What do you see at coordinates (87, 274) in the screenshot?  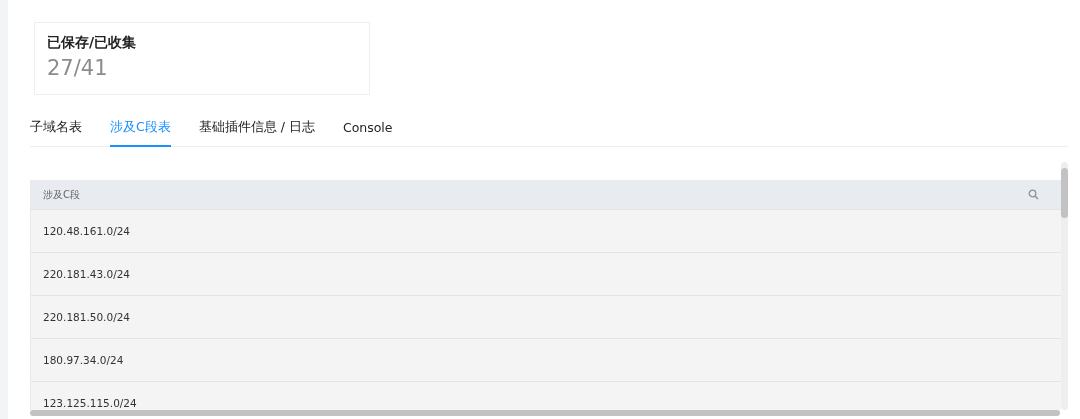 I see `table-cell: 220.181.43.0/24` at bounding box center [87, 274].